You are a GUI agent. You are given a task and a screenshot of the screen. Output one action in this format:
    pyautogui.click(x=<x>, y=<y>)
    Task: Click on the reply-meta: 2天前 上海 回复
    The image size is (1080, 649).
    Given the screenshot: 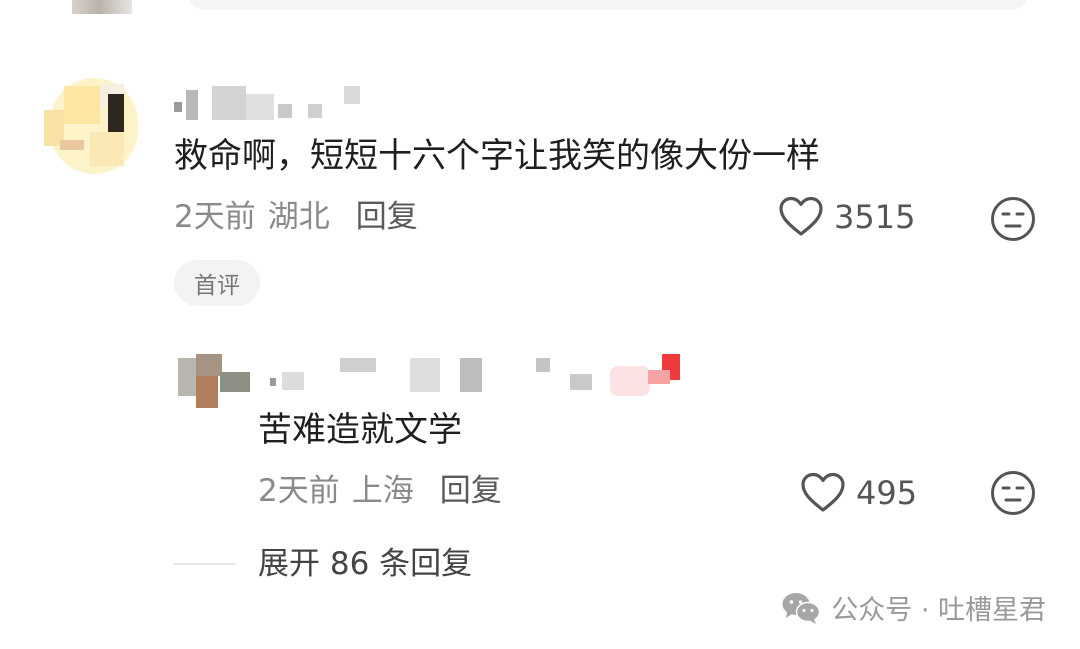 What is the action you would take?
    pyautogui.click(x=380, y=491)
    